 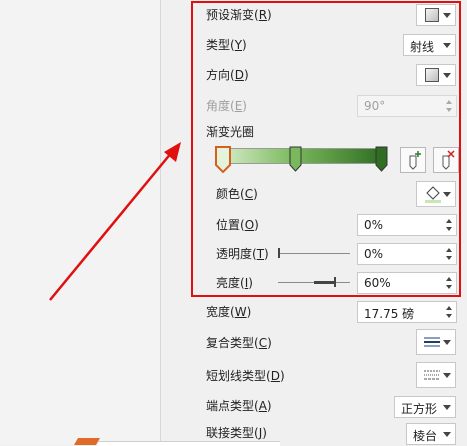 I want to click on line-width-spinner: 17.75 磅, so click(x=407, y=312).